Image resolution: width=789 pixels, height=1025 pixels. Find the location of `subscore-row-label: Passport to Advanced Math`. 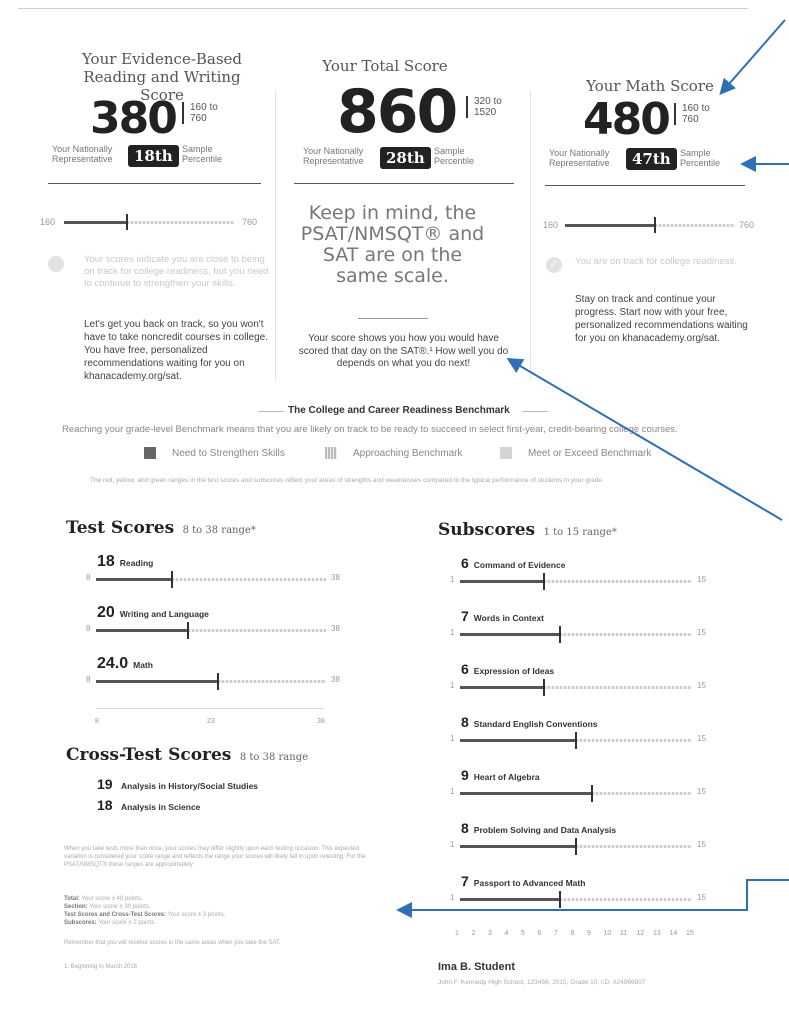

subscore-row-label: Passport to Advanced Math is located at coordinates (529, 883).